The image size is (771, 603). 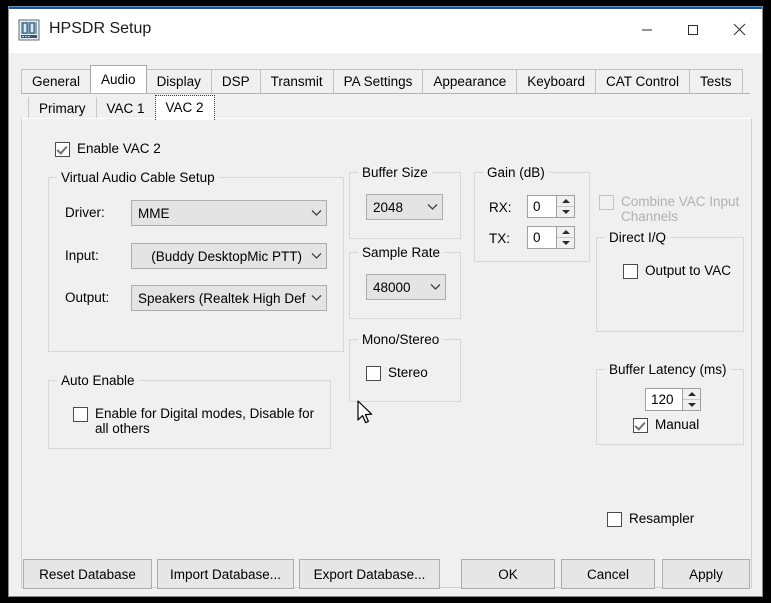 I want to click on buffer-latency-spinner: 120, so click(x=673, y=399).